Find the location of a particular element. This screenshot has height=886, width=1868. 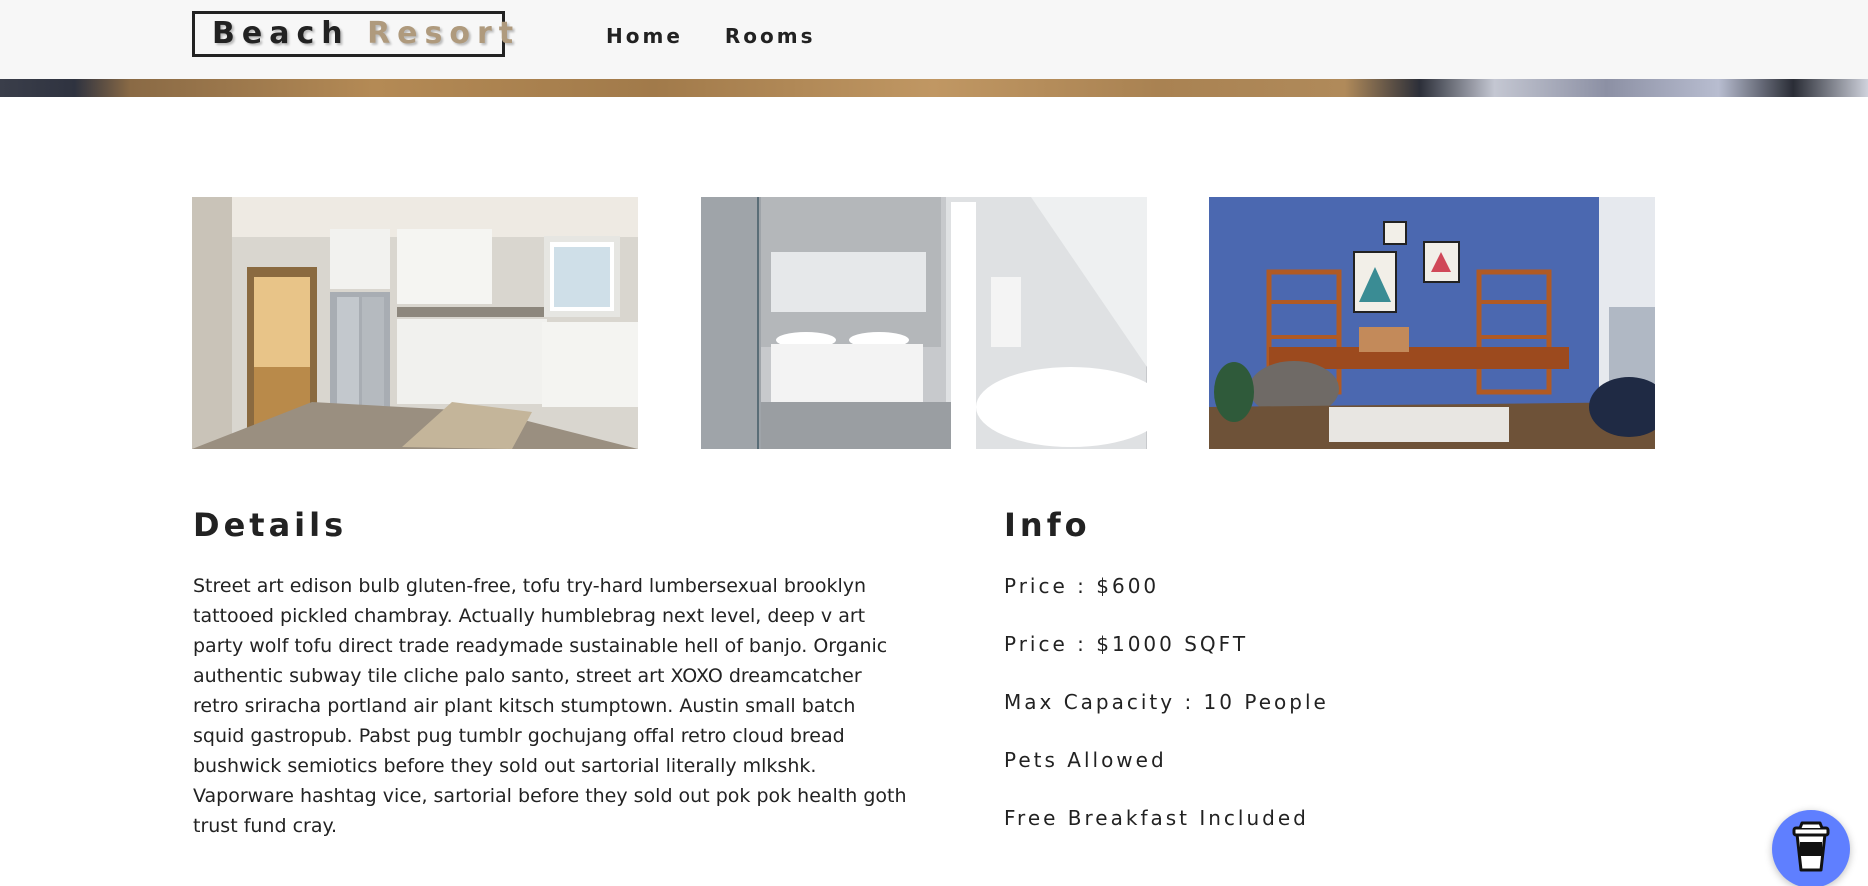

room-photo-office is located at coordinates (1432, 323).